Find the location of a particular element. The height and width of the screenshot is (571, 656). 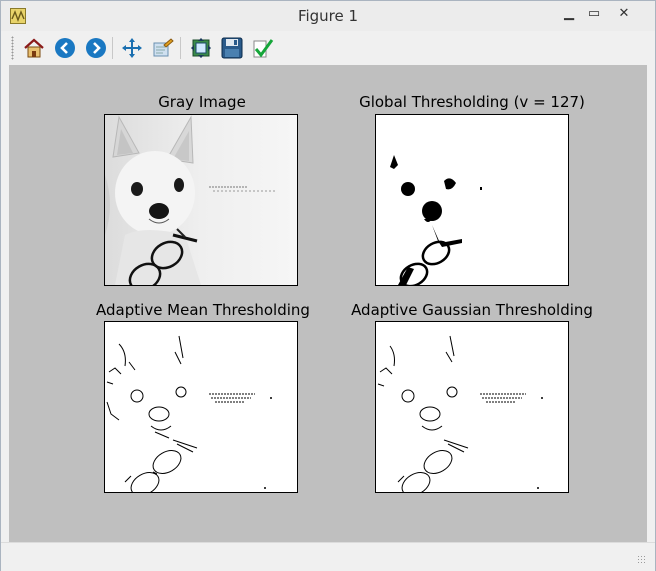

pan-button is located at coordinates (132, 48).